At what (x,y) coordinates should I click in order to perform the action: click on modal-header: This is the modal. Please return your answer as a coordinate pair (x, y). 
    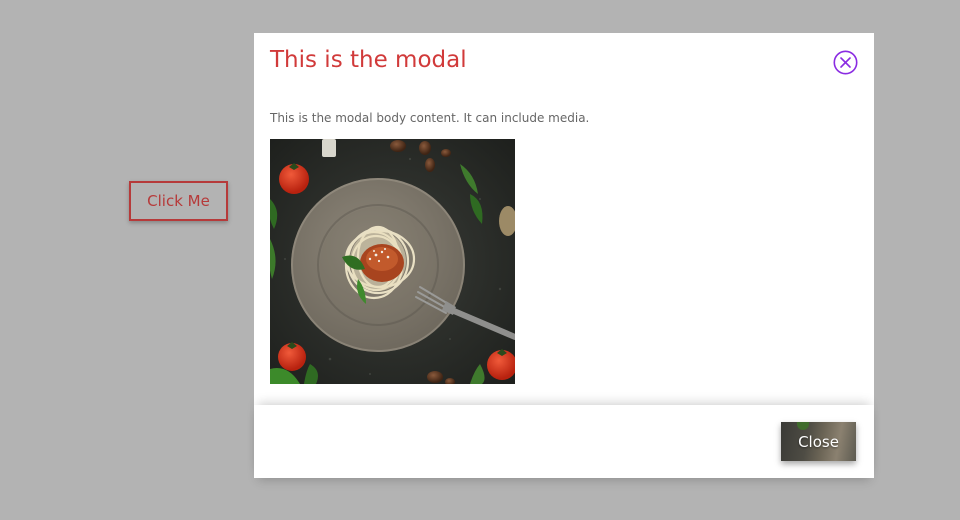
    Looking at the image, I should click on (564, 64).